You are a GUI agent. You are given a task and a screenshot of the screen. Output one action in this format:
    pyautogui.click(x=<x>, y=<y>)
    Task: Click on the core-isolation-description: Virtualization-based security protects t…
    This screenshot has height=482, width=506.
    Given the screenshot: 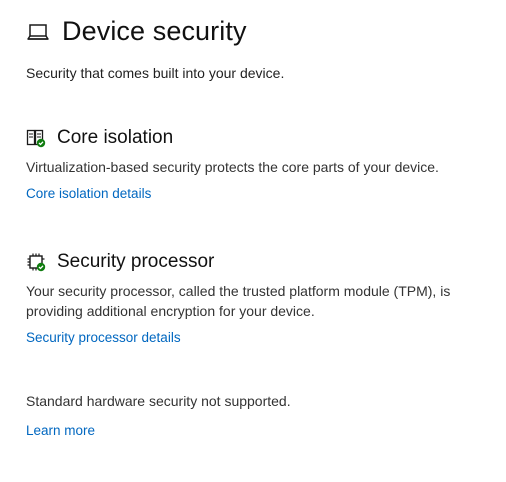 What is the action you would take?
    pyautogui.click(x=232, y=167)
    